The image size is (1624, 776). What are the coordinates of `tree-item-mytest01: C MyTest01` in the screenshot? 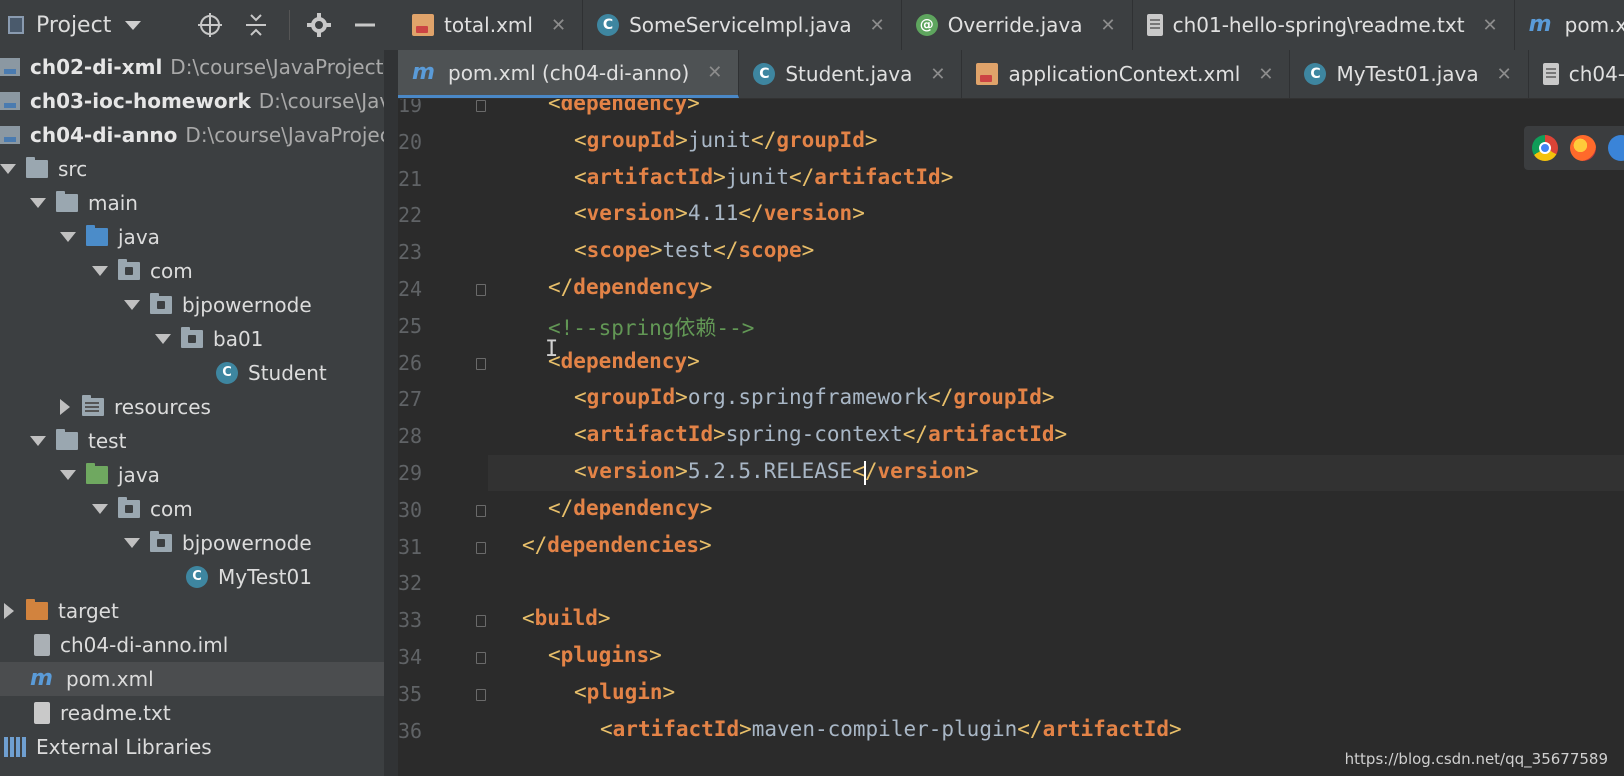 It's located at (192, 577).